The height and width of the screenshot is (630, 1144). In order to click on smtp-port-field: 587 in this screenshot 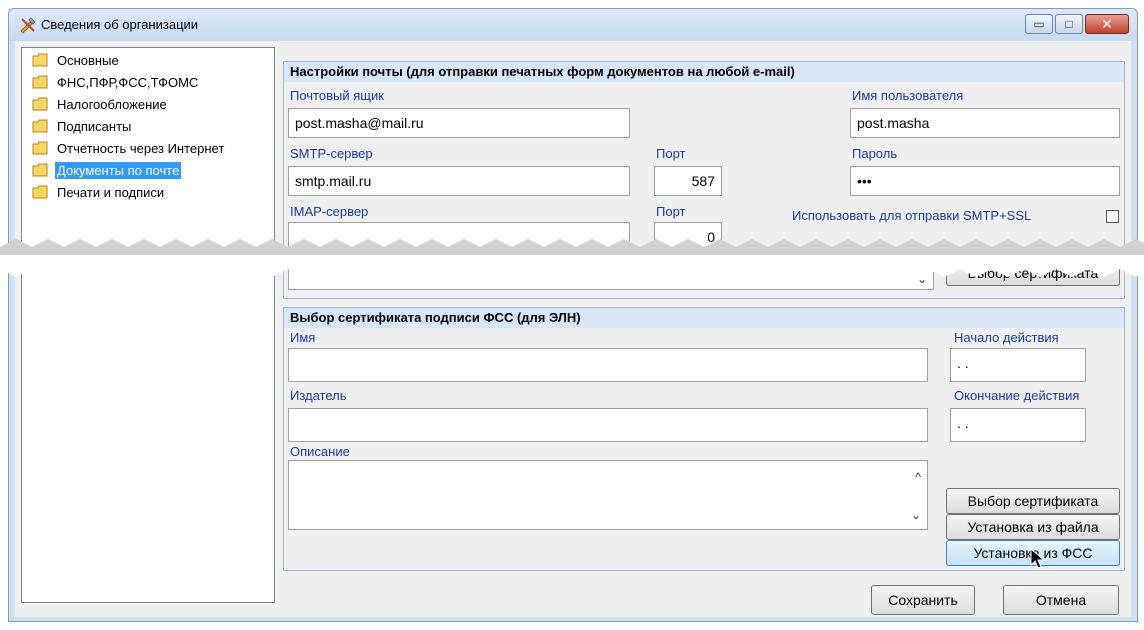, I will do `click(688, 181)`.